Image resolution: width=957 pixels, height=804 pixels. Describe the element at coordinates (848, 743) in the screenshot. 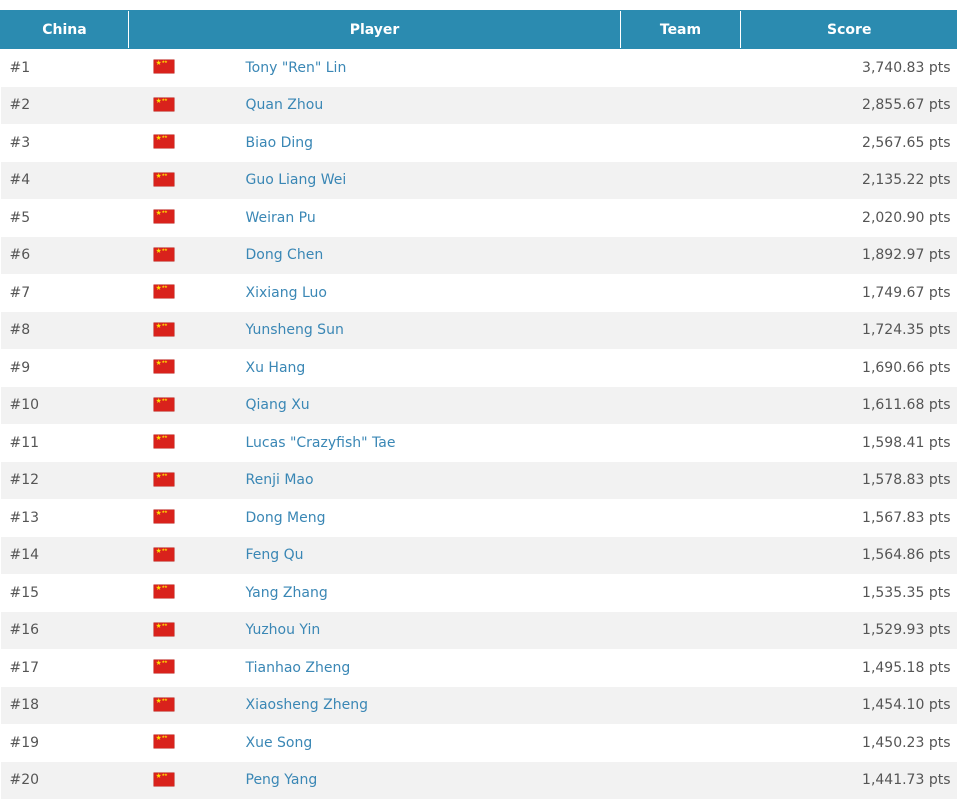

I see `score-cell: 1,450.23 pts` at that location.